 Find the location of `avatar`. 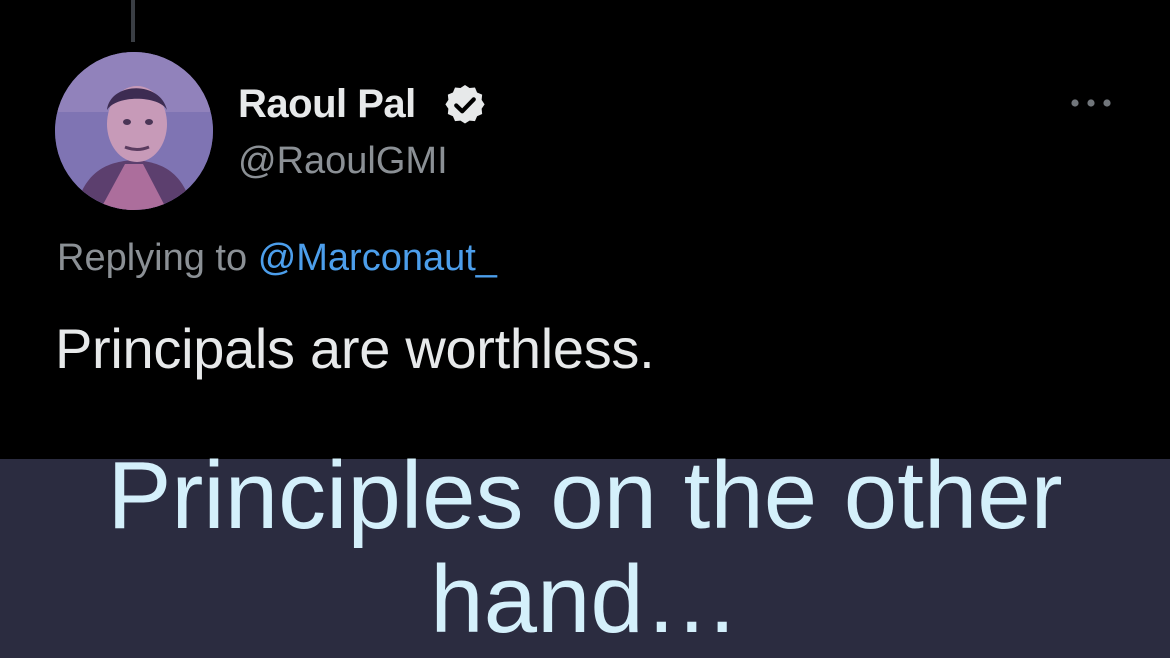

avatar is located at coordinates (134, 131).